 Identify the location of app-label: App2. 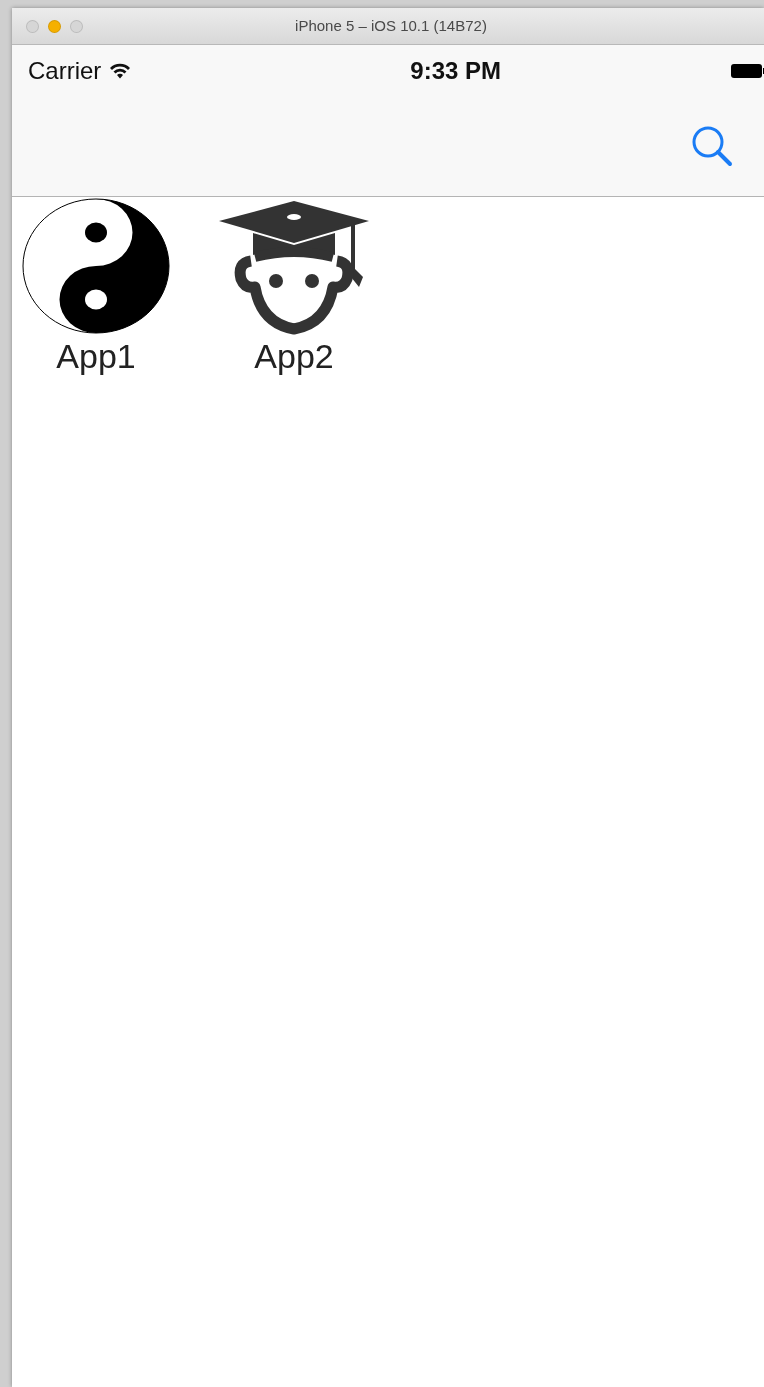
(294, 356).